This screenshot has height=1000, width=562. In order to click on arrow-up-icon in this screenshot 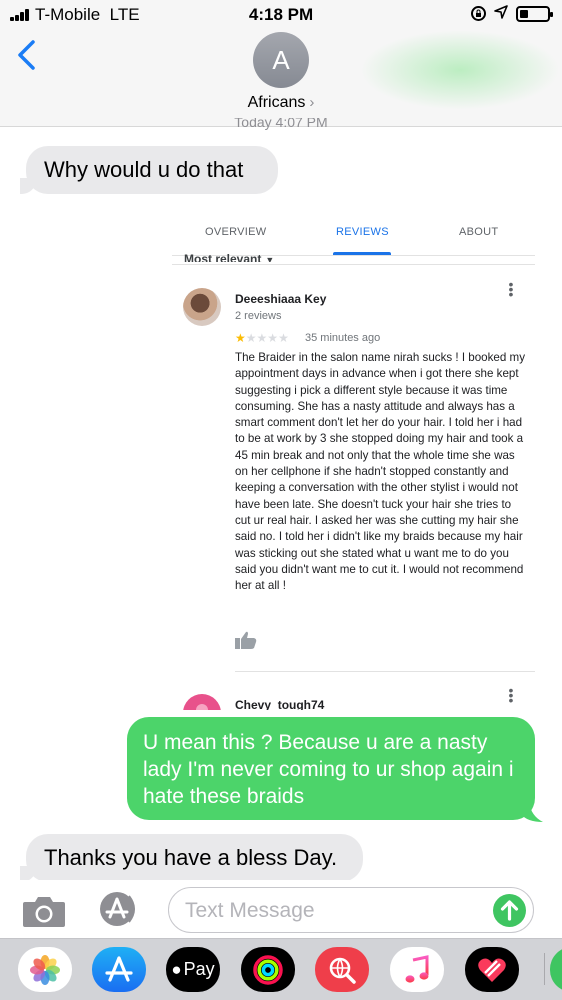, I will do `click(509, 910)`.